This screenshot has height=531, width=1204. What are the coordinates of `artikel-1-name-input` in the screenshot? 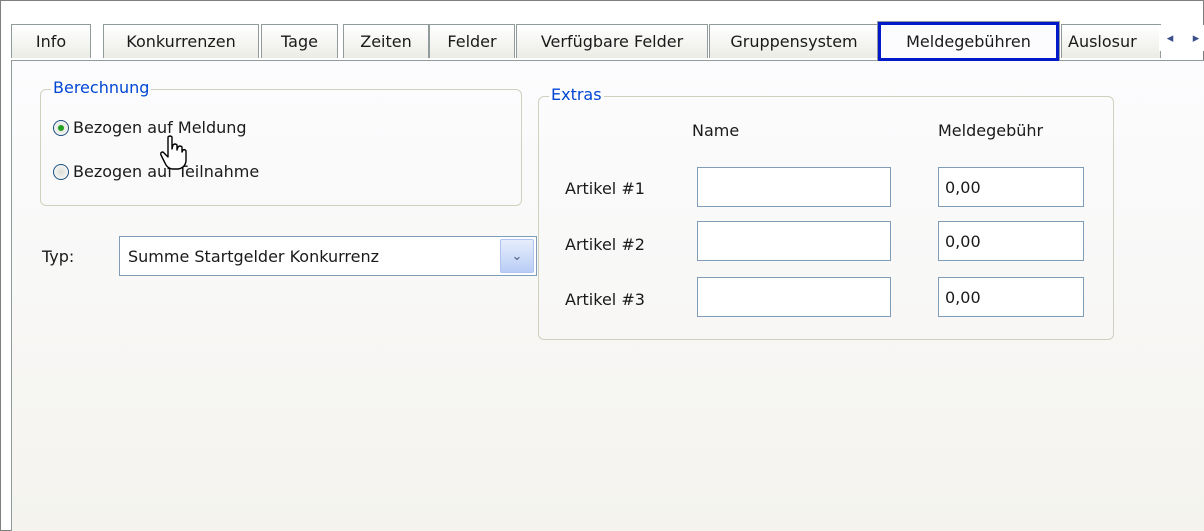 It's located at (794, 187).